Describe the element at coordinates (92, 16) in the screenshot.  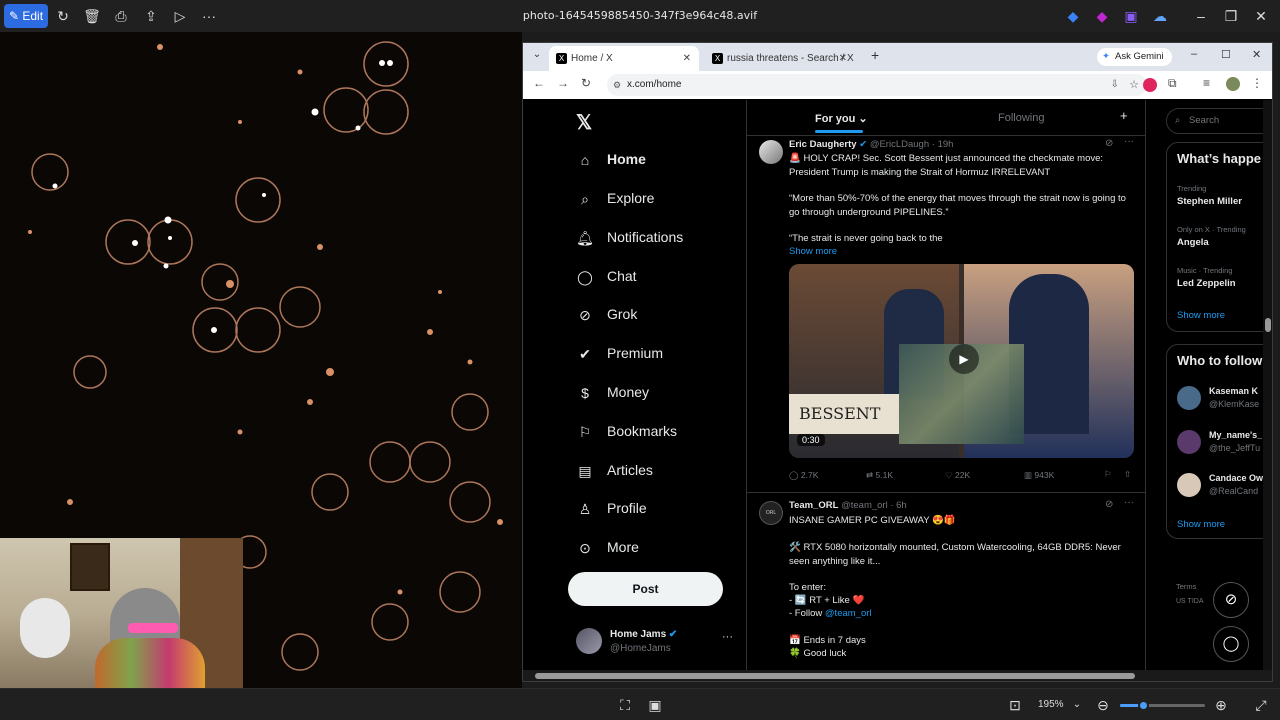
I see `delete-icon: 🗑` at that location.